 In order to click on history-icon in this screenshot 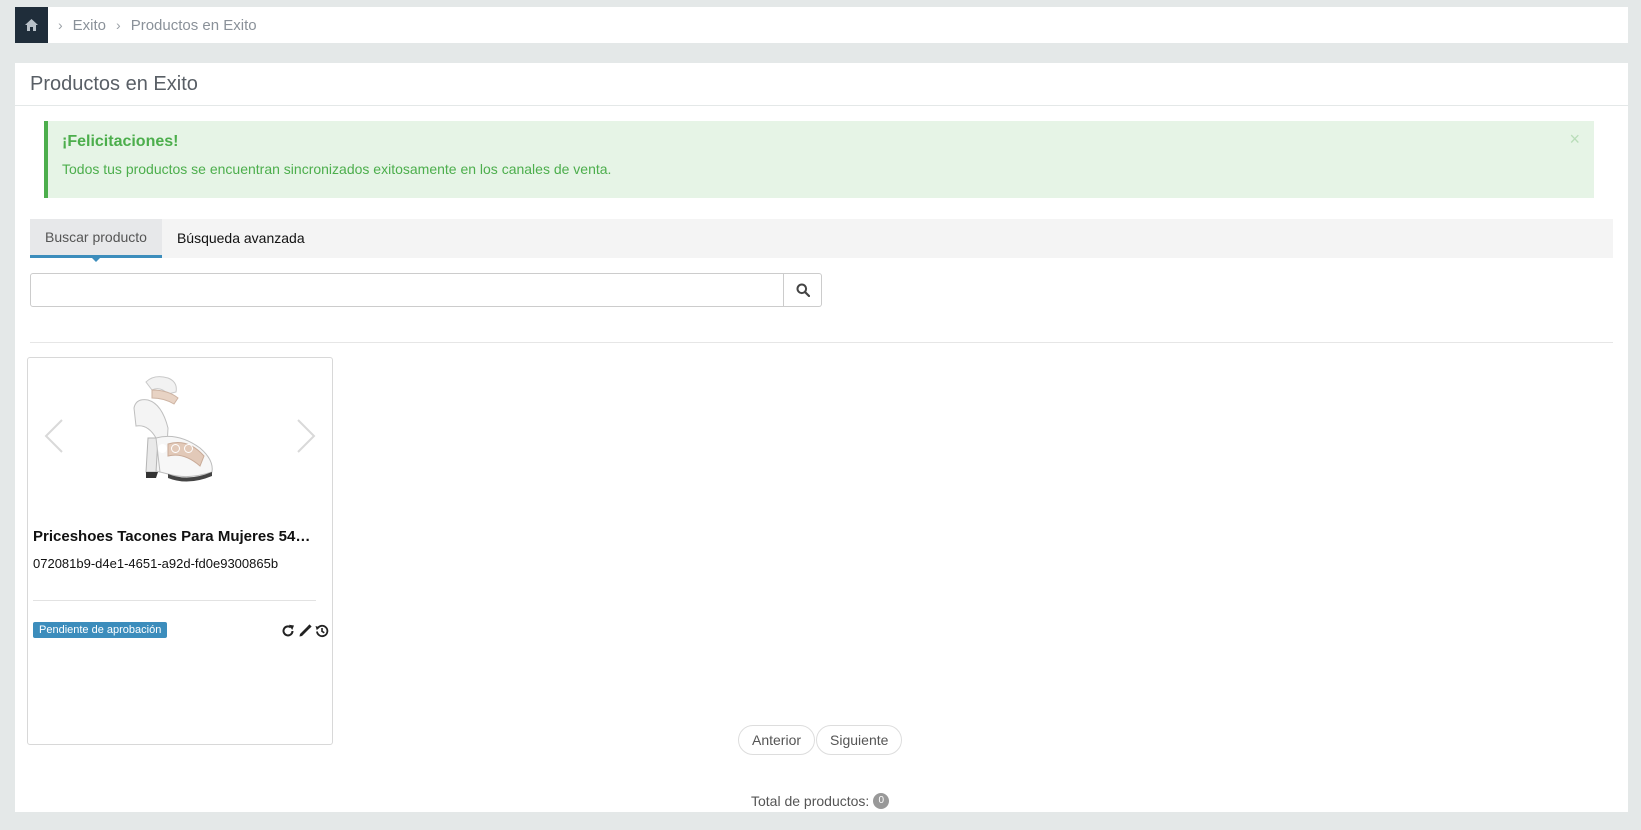, I will do `click(322, 631)`.